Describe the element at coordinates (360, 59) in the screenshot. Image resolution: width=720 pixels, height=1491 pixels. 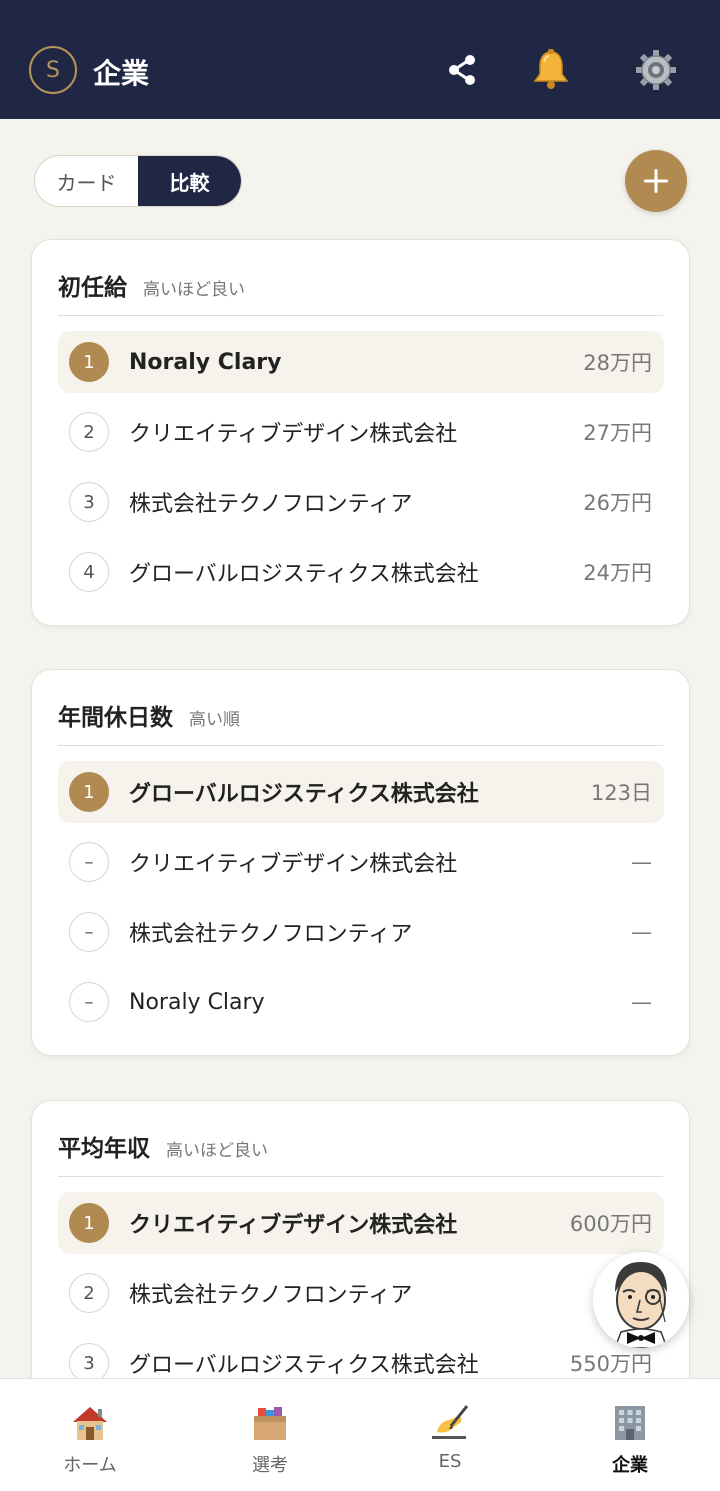
I see `app-header: S 企業` at that location.